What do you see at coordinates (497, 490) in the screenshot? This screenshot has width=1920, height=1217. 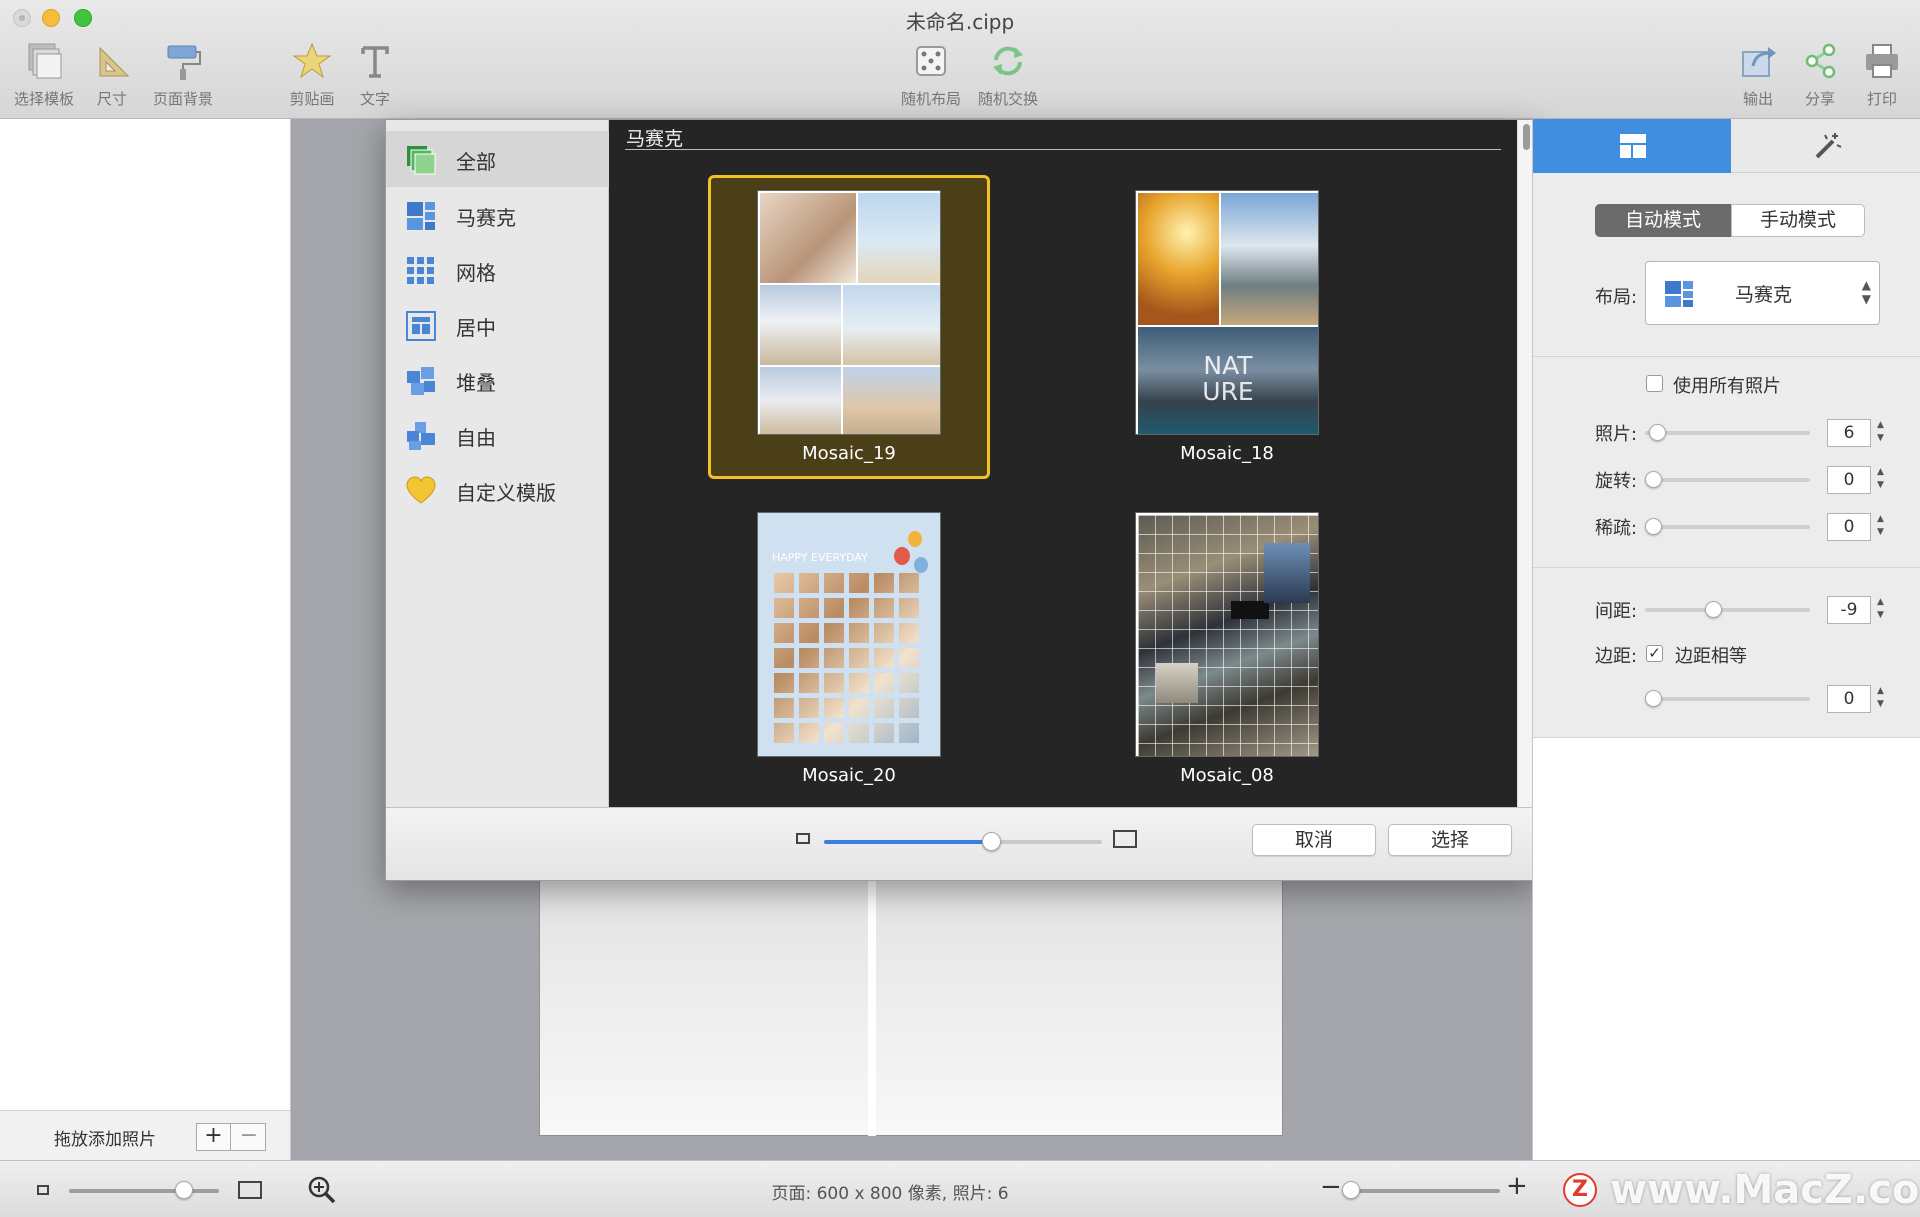 I see `category-custom: 自定义模版` at bounding box center [497, 490].